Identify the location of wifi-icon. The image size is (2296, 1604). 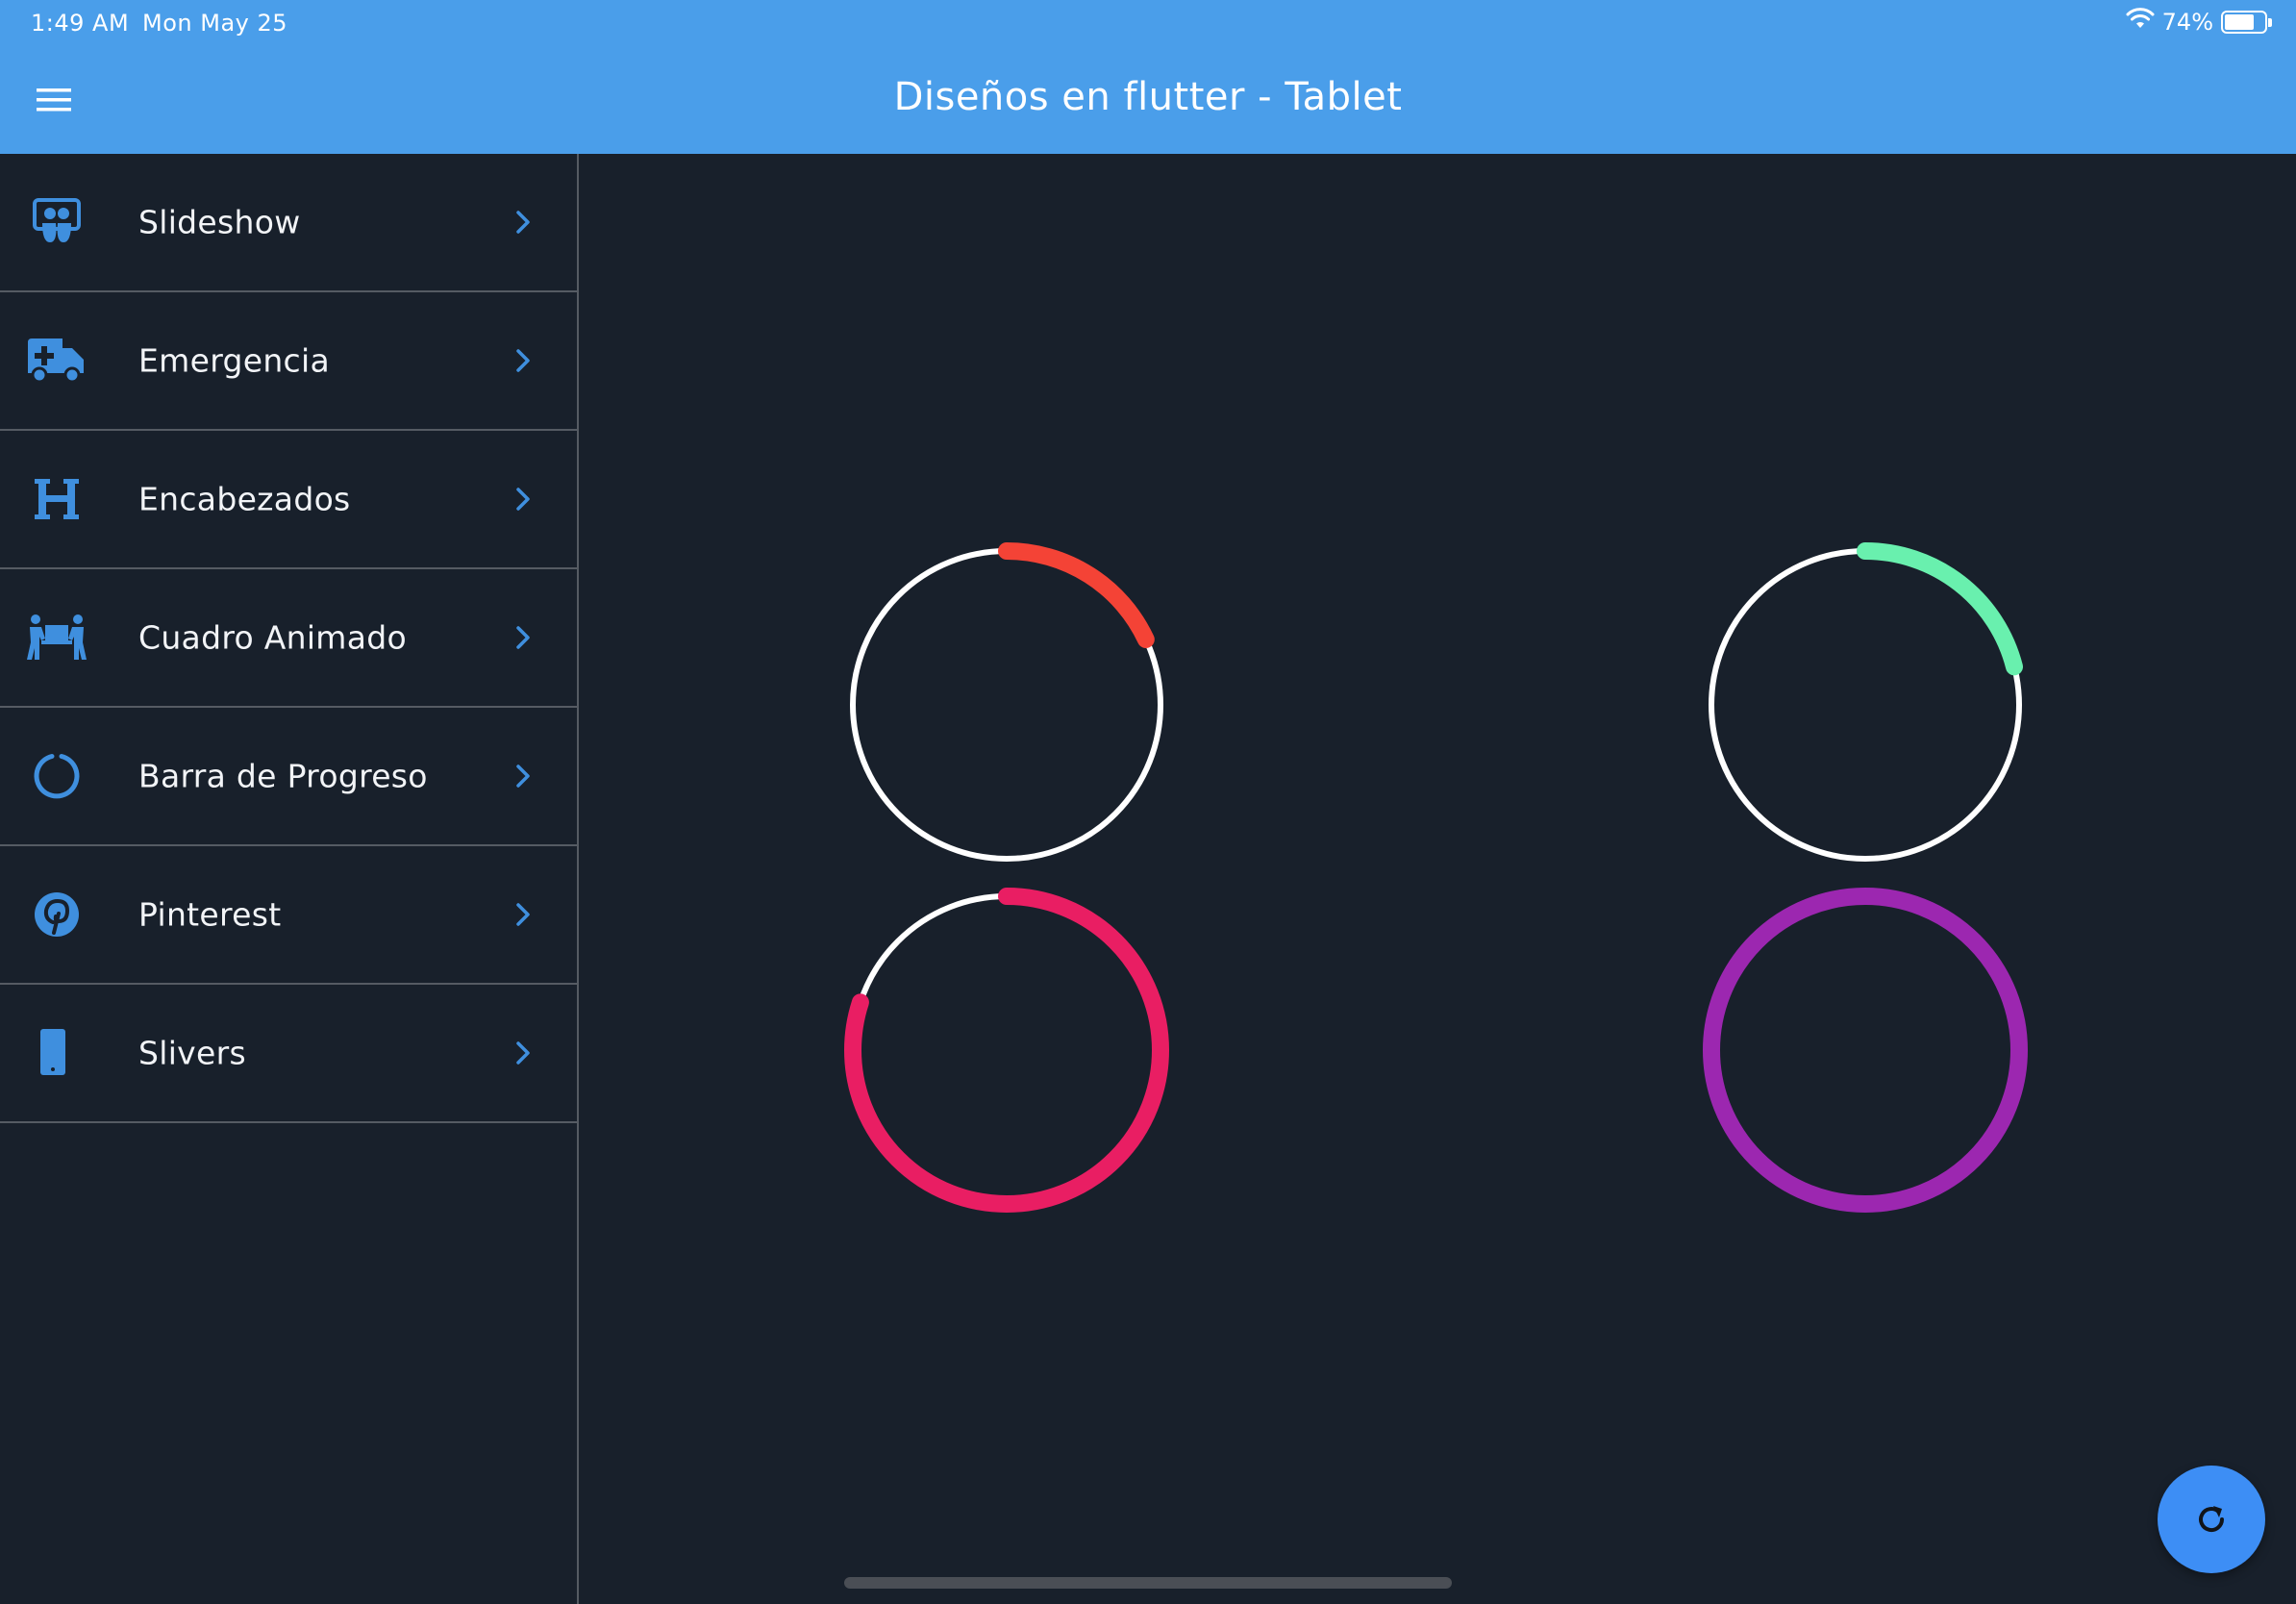
(2140, 22).